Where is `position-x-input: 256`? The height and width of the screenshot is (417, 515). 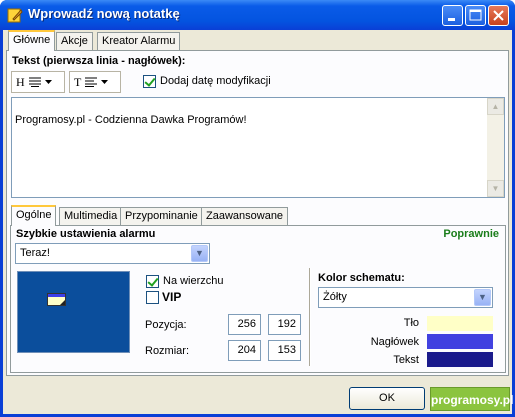
position-x-input: 256 is located at coordinates (244, 324).